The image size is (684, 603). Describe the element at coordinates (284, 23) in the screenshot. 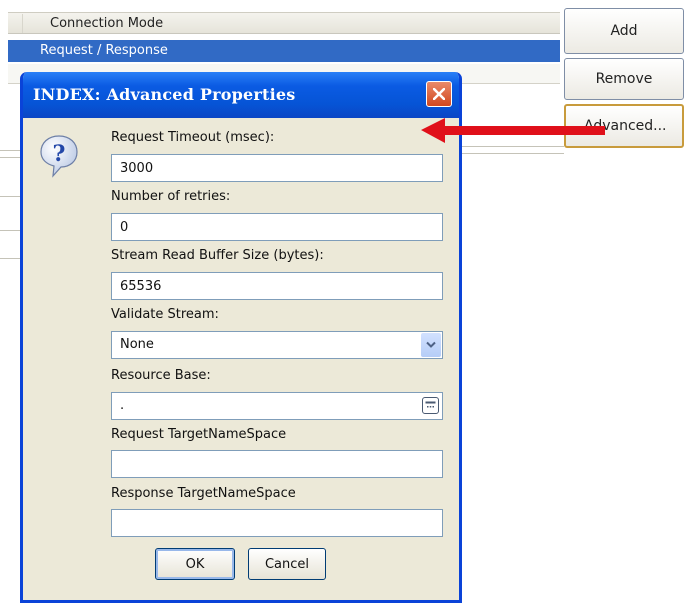

I see `list-header: Connection Mode` at that location.